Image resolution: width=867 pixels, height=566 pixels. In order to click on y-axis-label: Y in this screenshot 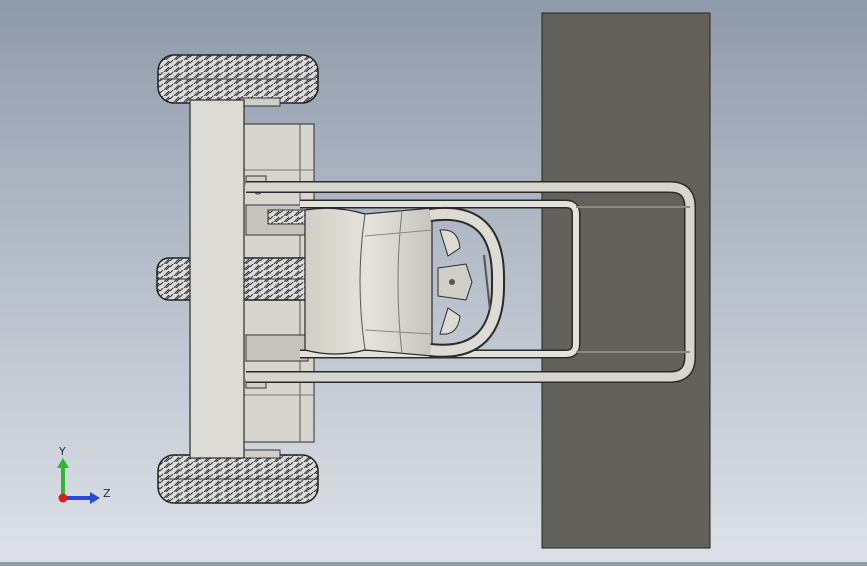, I will do `click(62, 451)`.